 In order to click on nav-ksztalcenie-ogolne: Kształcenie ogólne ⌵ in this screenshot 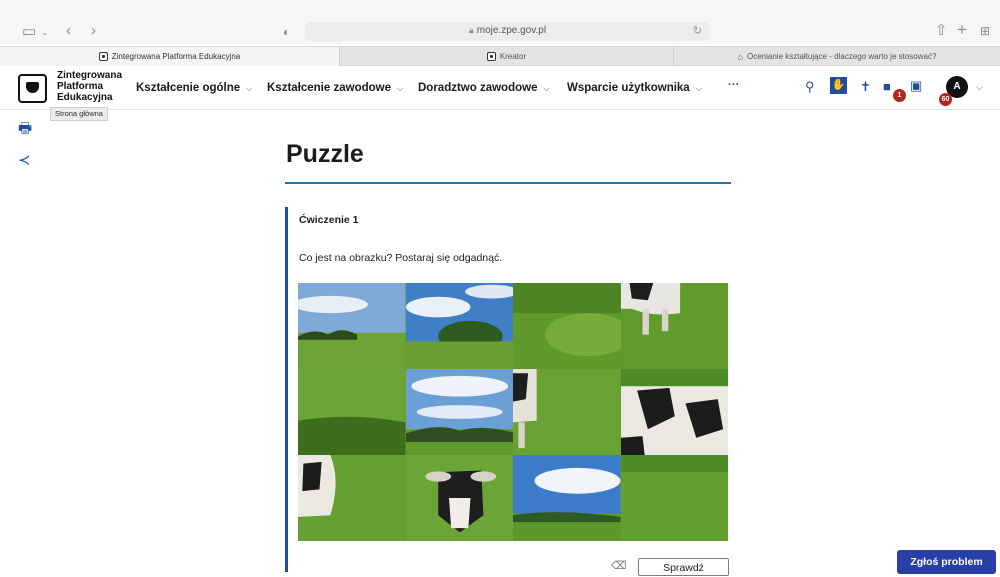, I will do `click(194, 88)`.